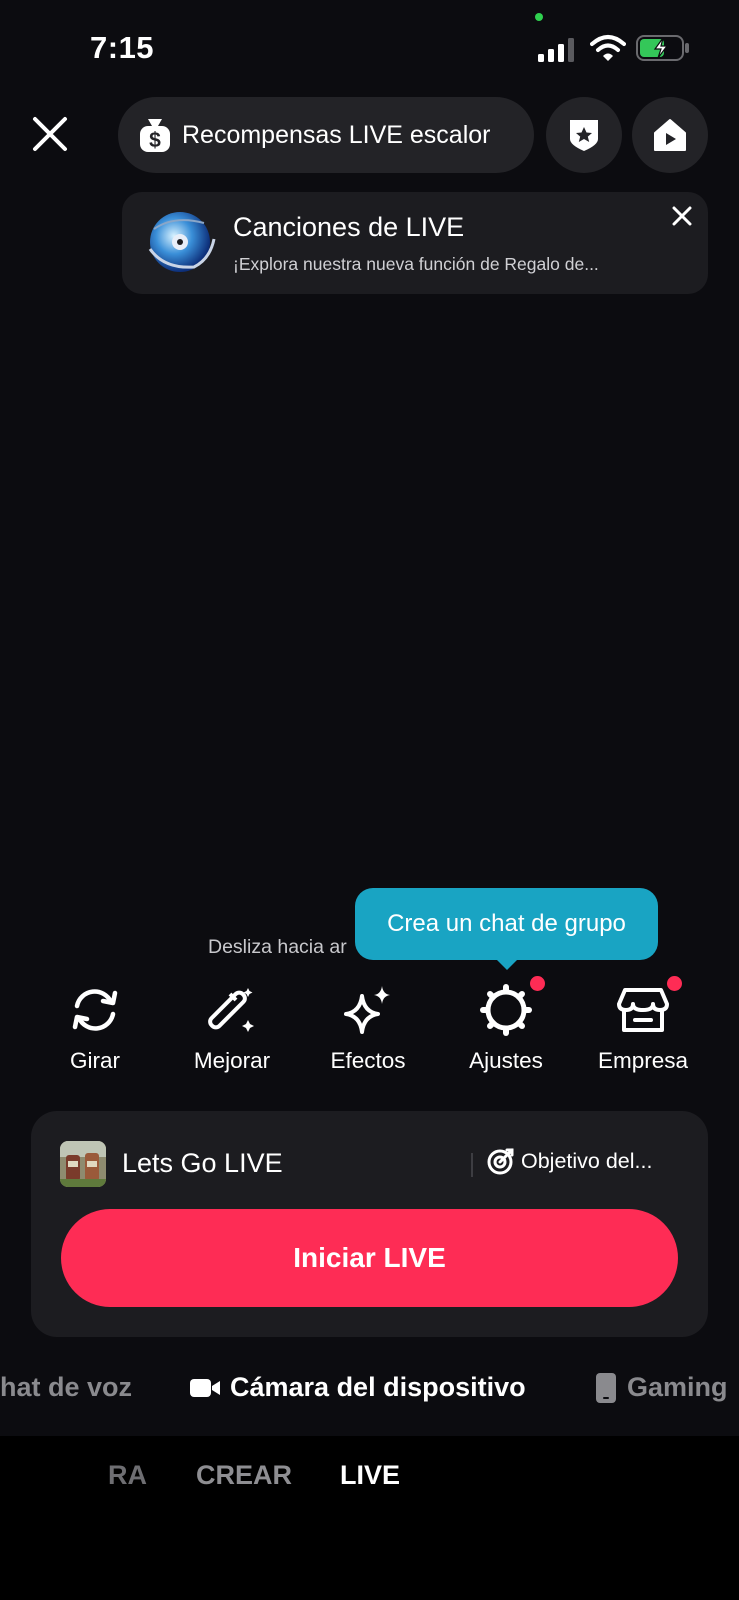 This screenshot has height=1600, width=739. I want to click on tooltip-arrow, so click(507, 964).